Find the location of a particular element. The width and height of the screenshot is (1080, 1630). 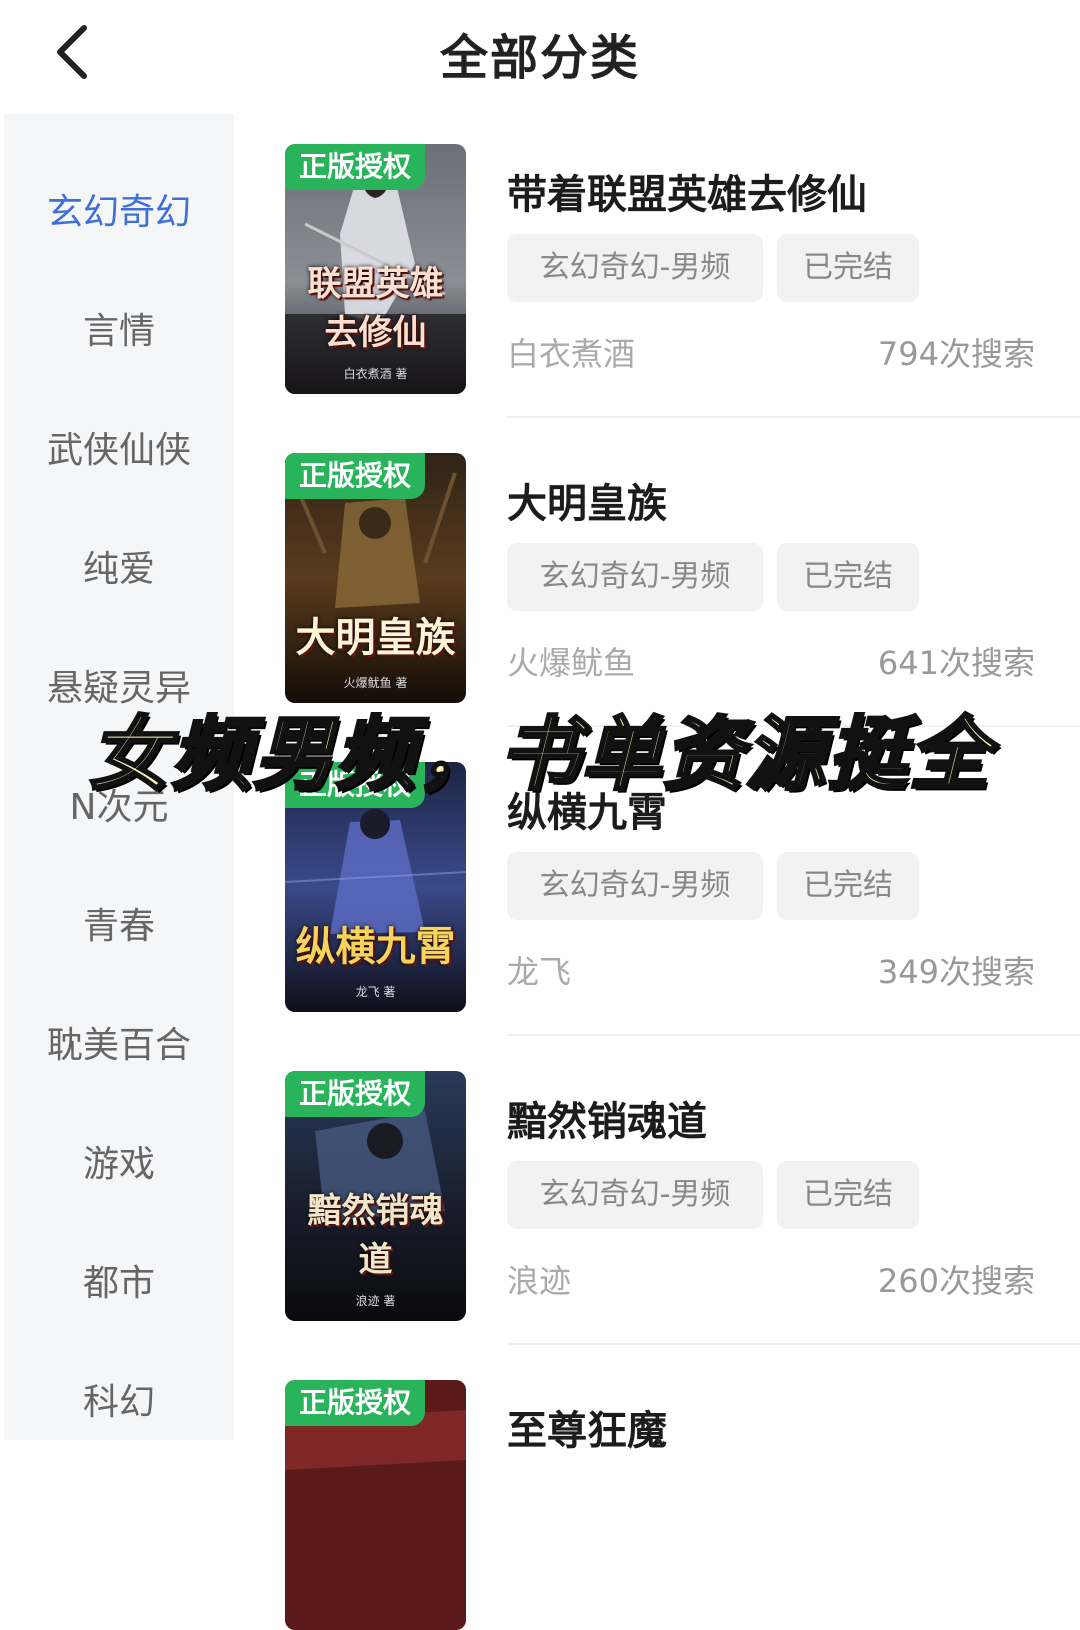

sidebar-item-wuxia: 武侠仙侠 is located at coordinates (119, 451).